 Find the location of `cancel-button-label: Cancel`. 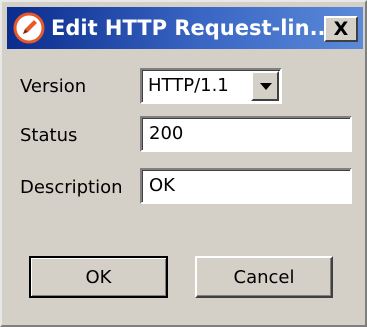

cancel-button-label: Cancel is located at coordinates (264, 277).